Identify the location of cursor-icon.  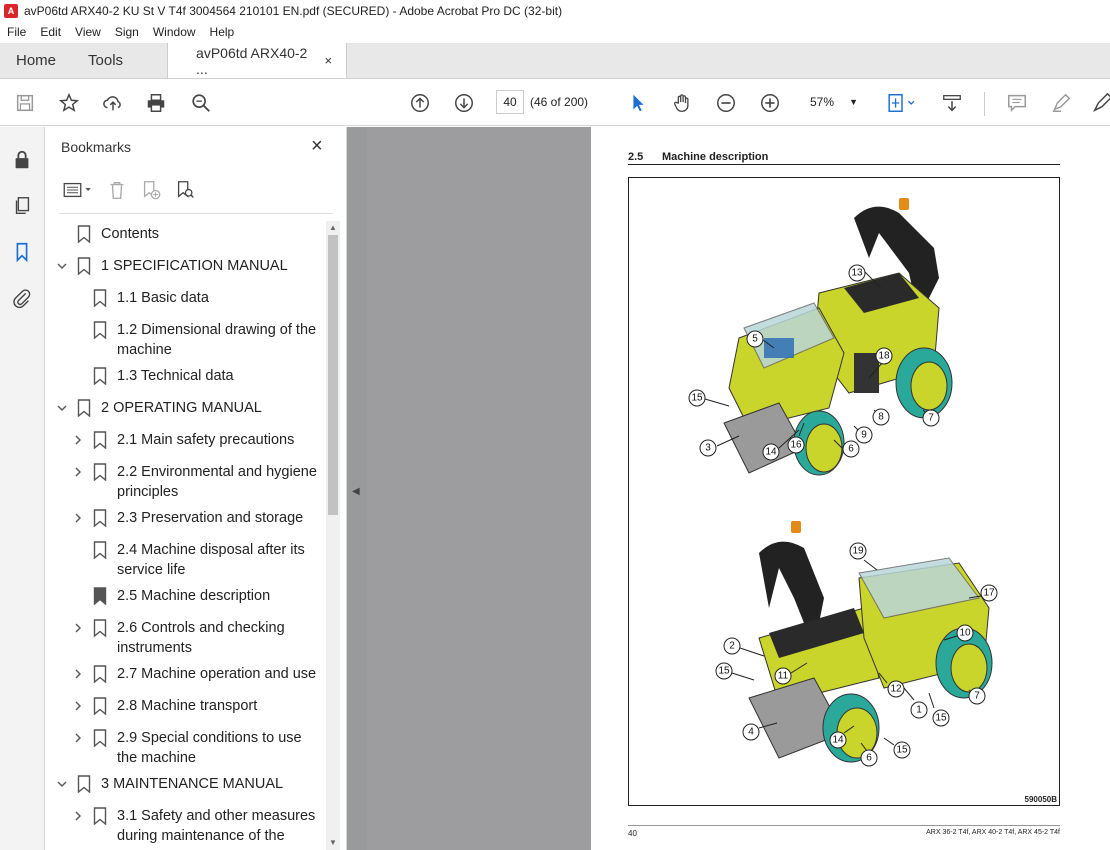
(638, 103).